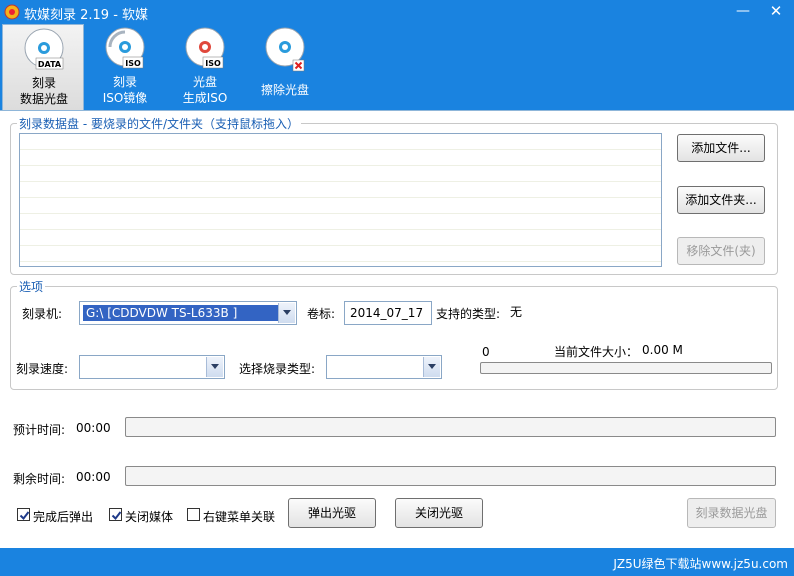 This screenshot has height=576, width=794. What do you see at coordinates (43, 91) in the screenshot?
I see `tab-burn-data-label: 刻录 数据光盘` at bounding box center [43, 91].